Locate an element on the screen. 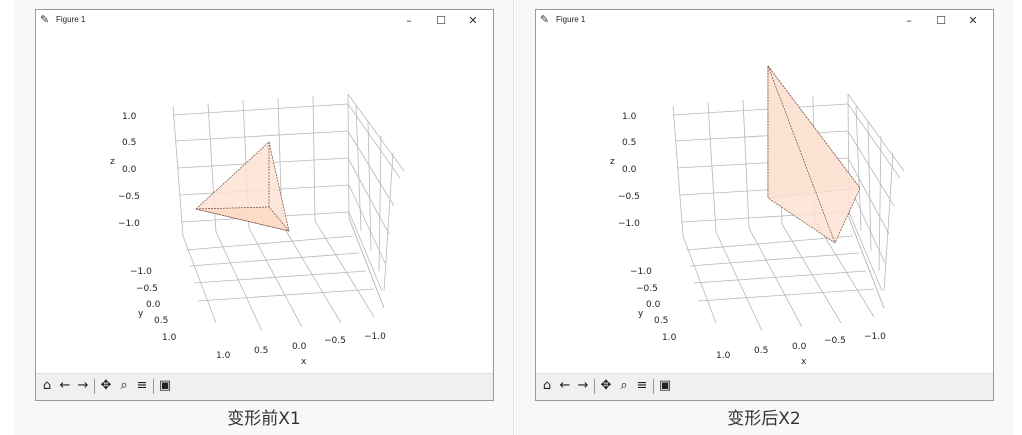  figure-caption: 变形后X2 is located at coordinates (764, 419).